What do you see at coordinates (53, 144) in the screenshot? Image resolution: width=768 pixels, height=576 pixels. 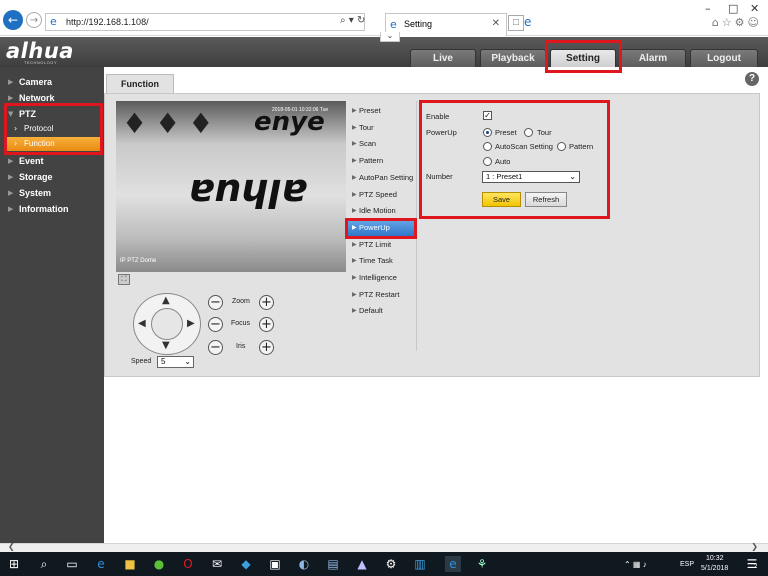 I see `sidebar-subitem-function: › Function` at bounding box center [53, 144].